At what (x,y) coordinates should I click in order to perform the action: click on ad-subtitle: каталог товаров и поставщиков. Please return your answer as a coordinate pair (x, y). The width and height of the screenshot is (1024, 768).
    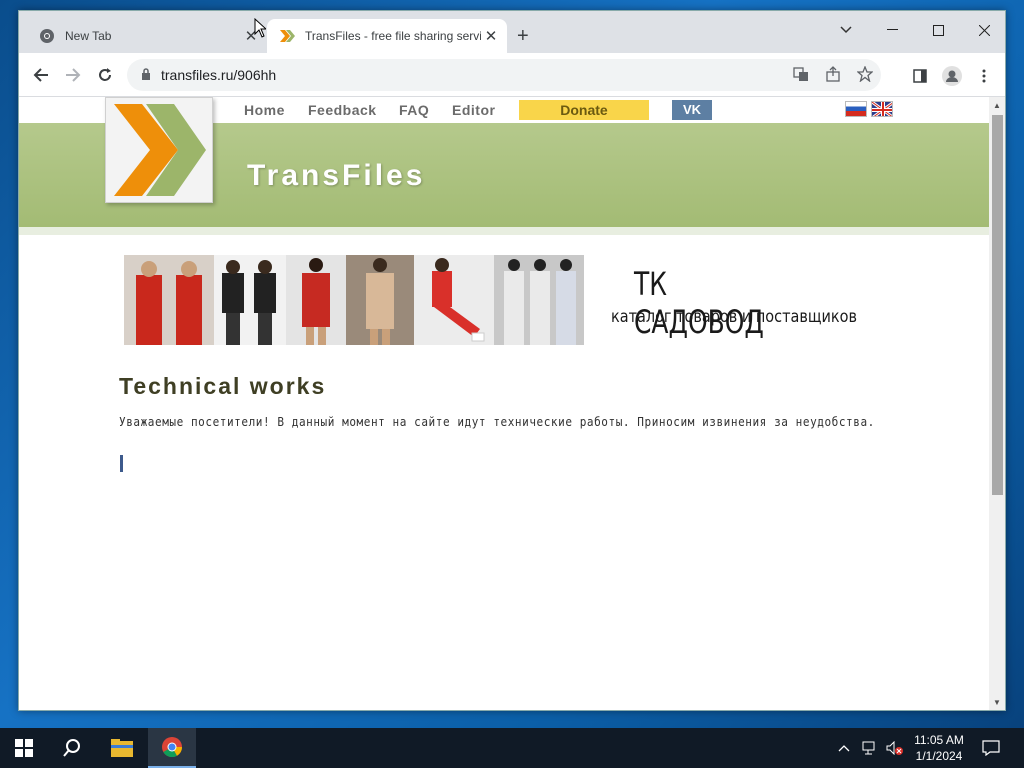
    Looking at the image, I should click on (734, 317).